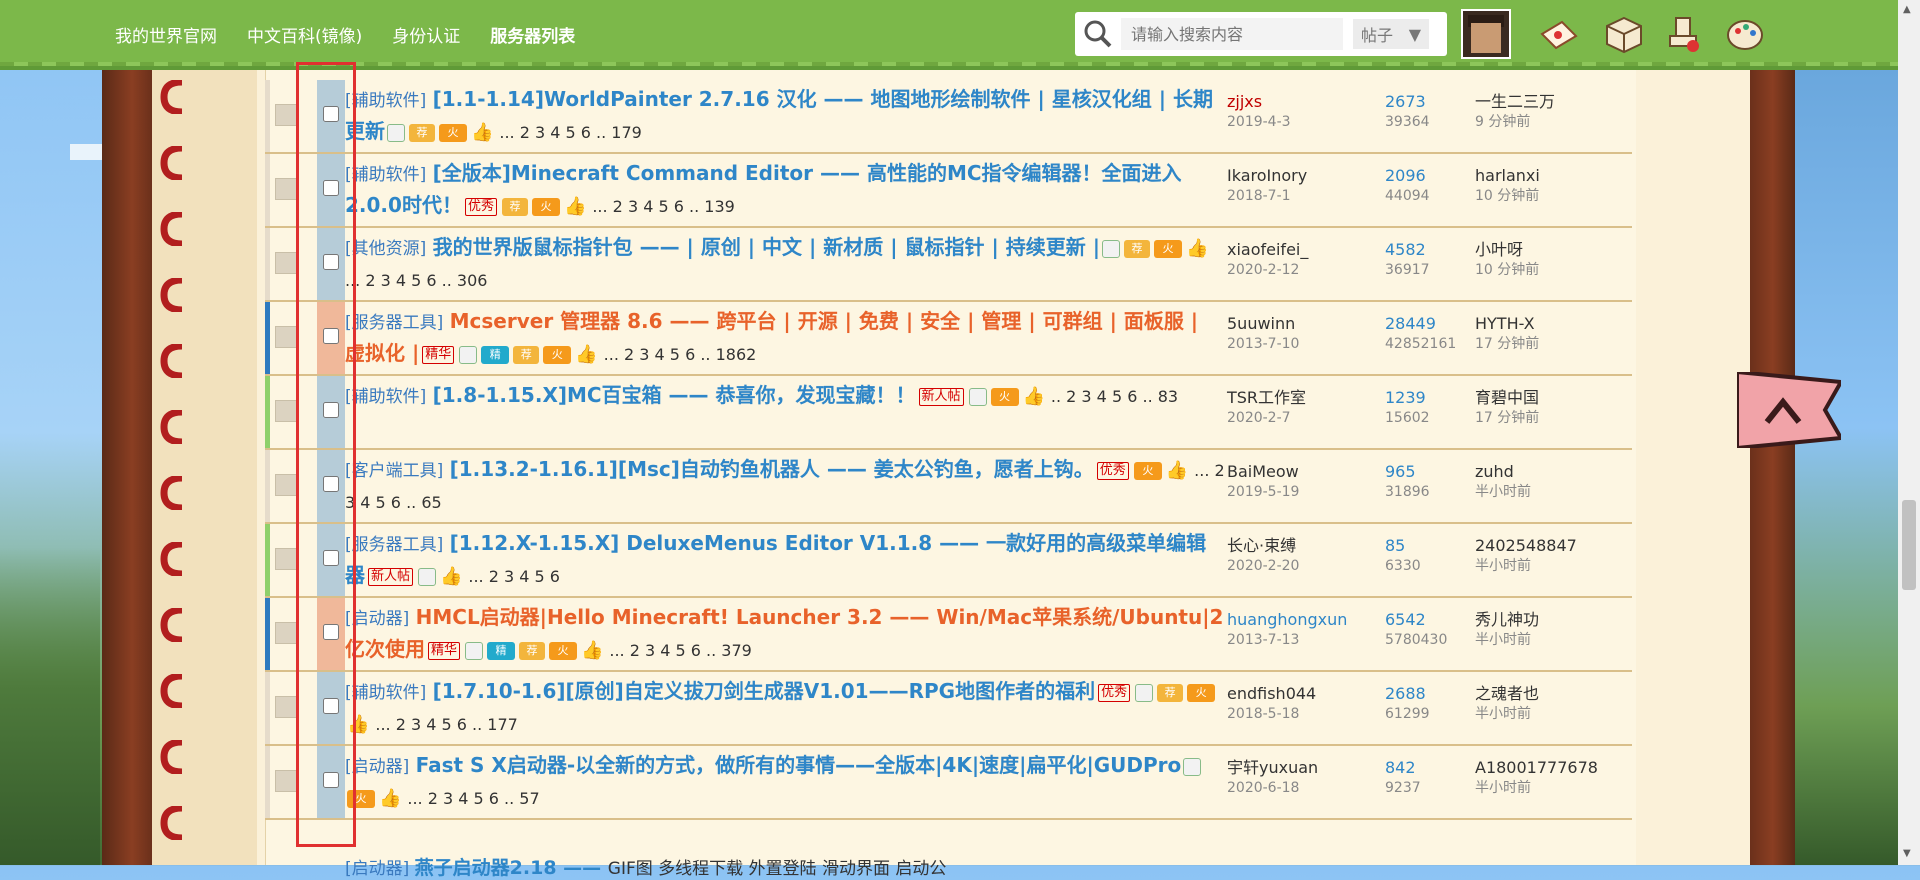  Describe the element at coordinates (1420, 472) in the screenshot. I see `reply-count: 965` at that location.